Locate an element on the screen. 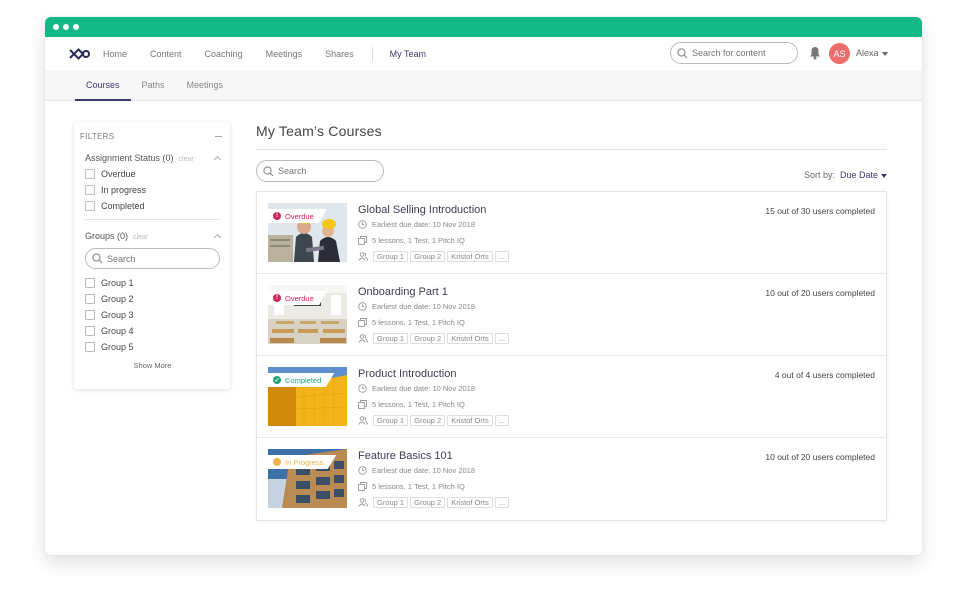 The height and width of the screenshot is (602, 960). content-search is located at coordinates (734, 53).